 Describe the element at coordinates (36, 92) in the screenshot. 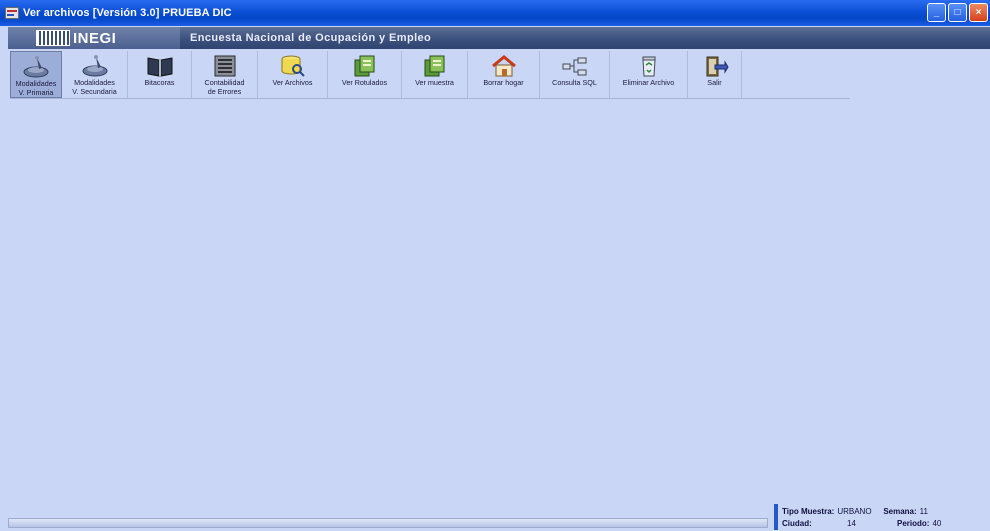

I see `tool-label-line2: V. Primaria` at that location.